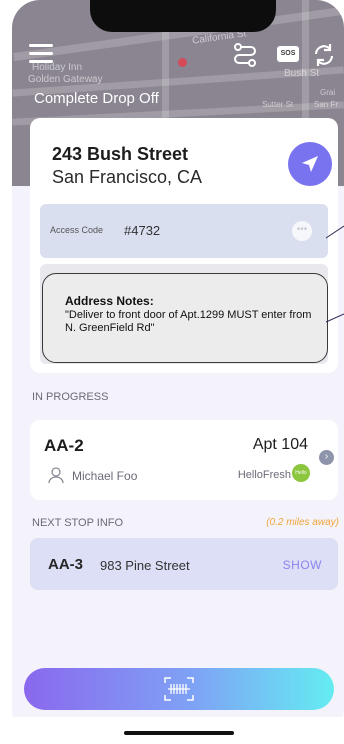  Describe the element at coordinates (326, 457) in the screenshot. I see `chevron-right-icon: ›` at that location.